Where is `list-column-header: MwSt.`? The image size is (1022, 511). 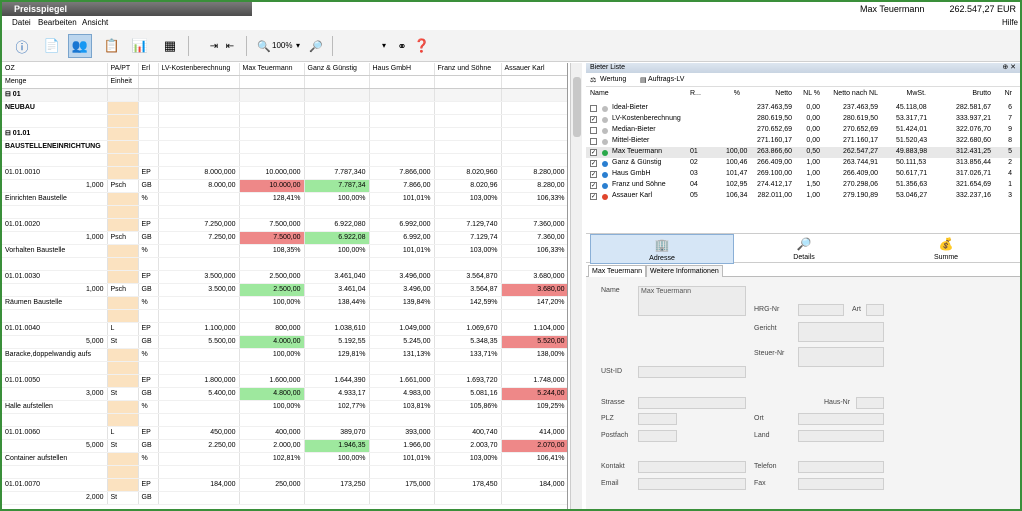
list-column-header: MwSt. is located at coordinates (911, 93).